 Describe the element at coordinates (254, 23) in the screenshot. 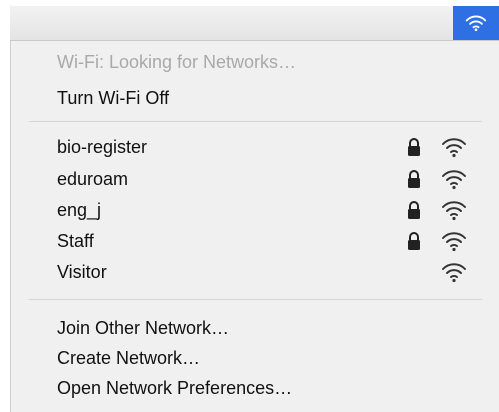

I see `menu-bar` at that location.